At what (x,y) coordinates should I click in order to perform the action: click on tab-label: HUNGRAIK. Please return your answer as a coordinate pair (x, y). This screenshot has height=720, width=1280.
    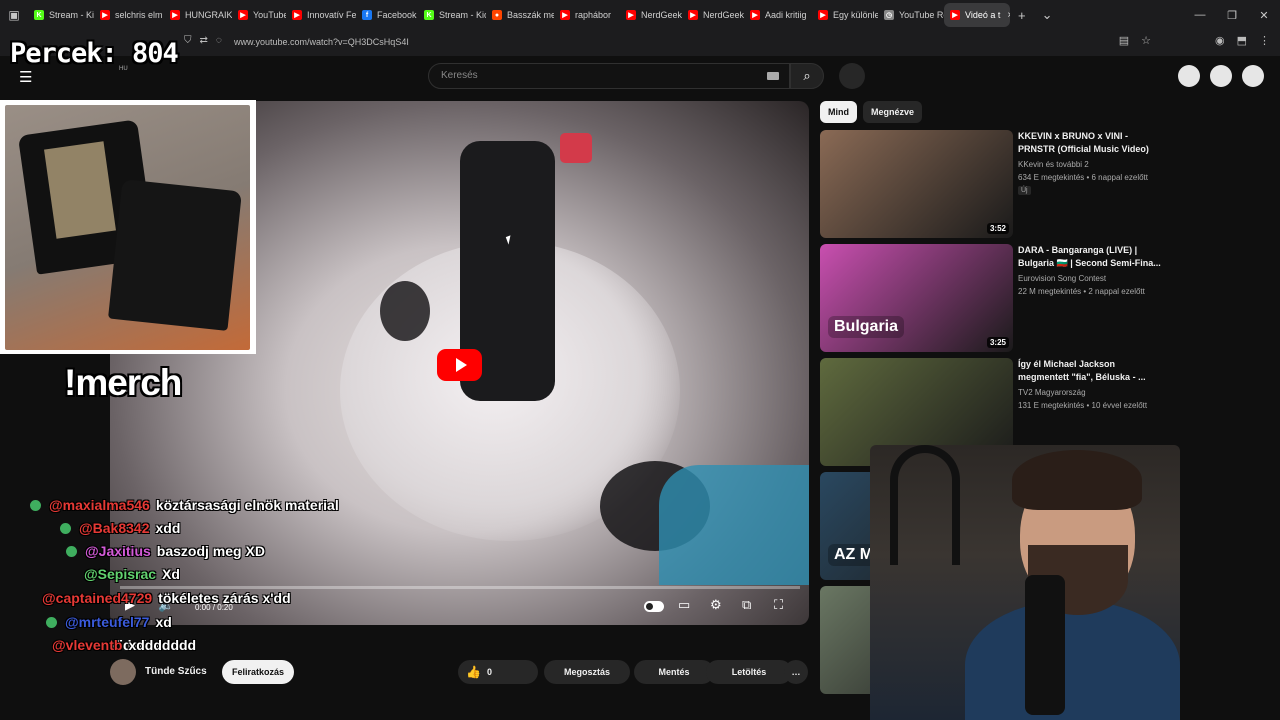
    Looking at the image, I should click on (208, 15).